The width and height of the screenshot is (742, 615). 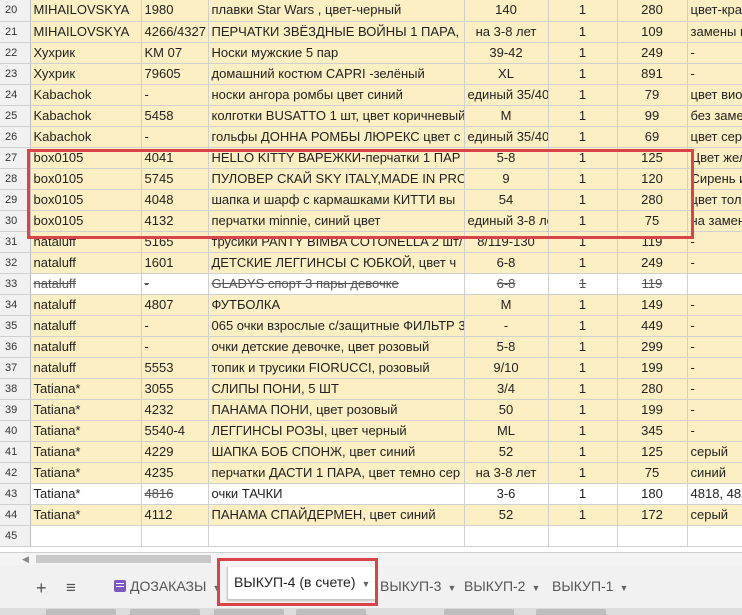 What do you see at coordinates (652, 116) in the screenshot?
I see `cell-f: 99` at bounding box center [652, 116].